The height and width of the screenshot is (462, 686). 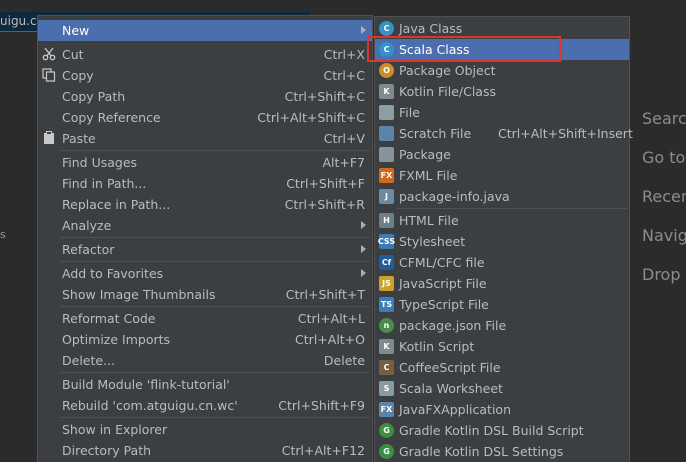 I want to click on submenu-item-label: Package Object, so click(x=447, y=70).